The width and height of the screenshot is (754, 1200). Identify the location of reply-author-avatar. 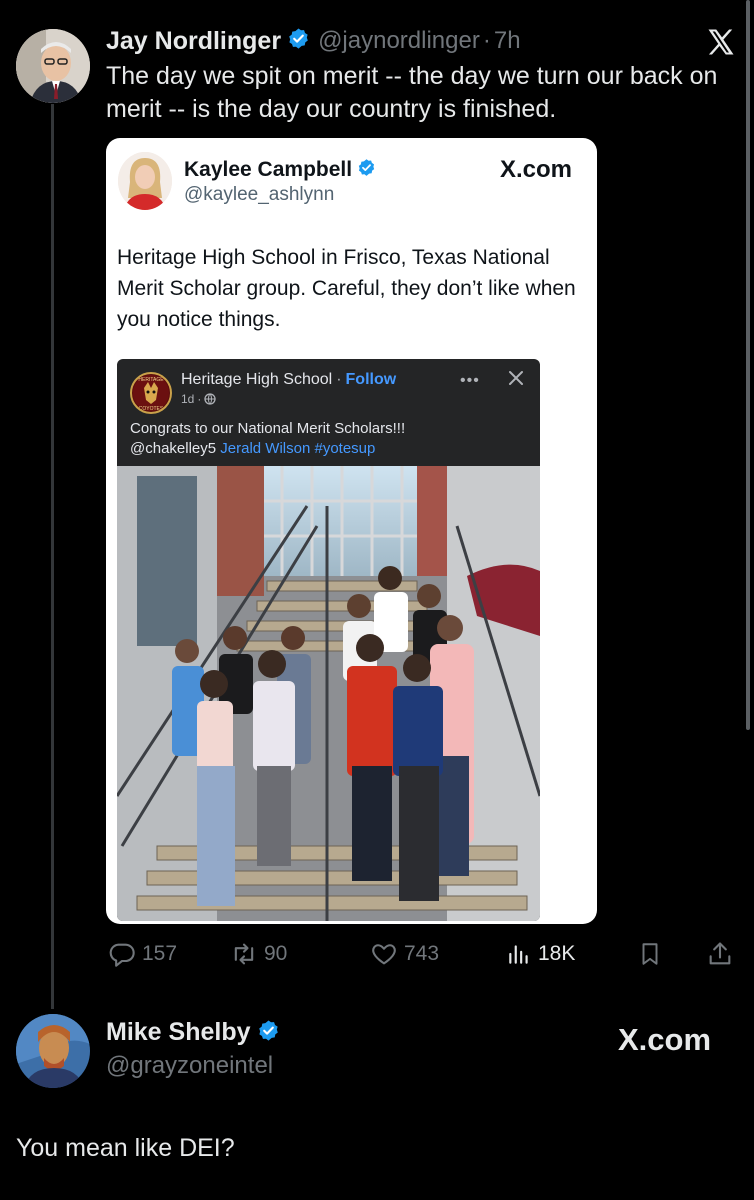
(53, 1051).